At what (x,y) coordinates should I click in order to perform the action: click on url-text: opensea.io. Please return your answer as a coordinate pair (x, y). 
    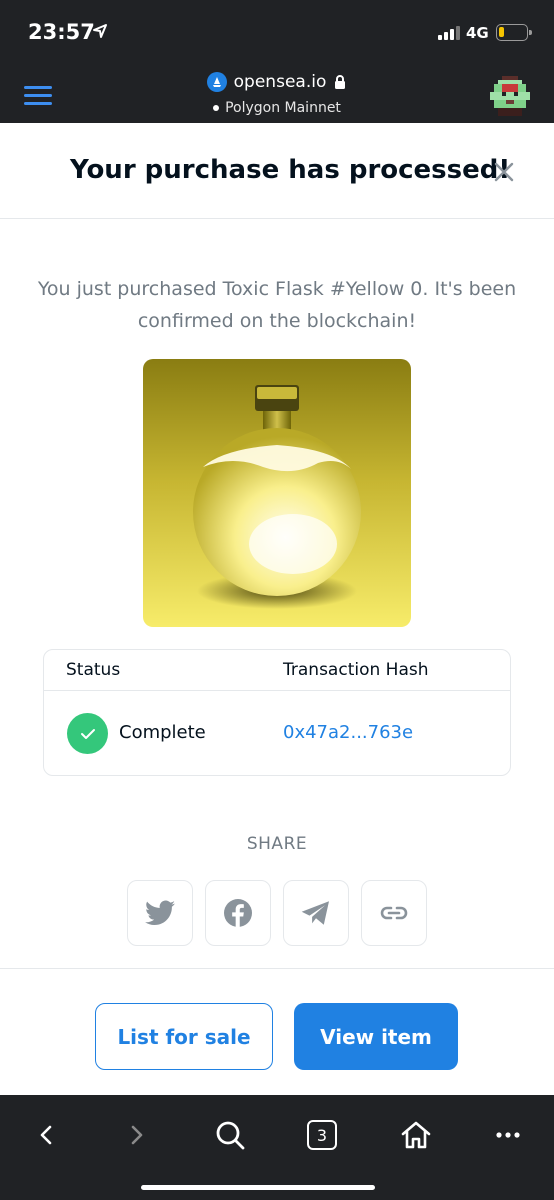
    Looking at the image, I should click on (280, 82).